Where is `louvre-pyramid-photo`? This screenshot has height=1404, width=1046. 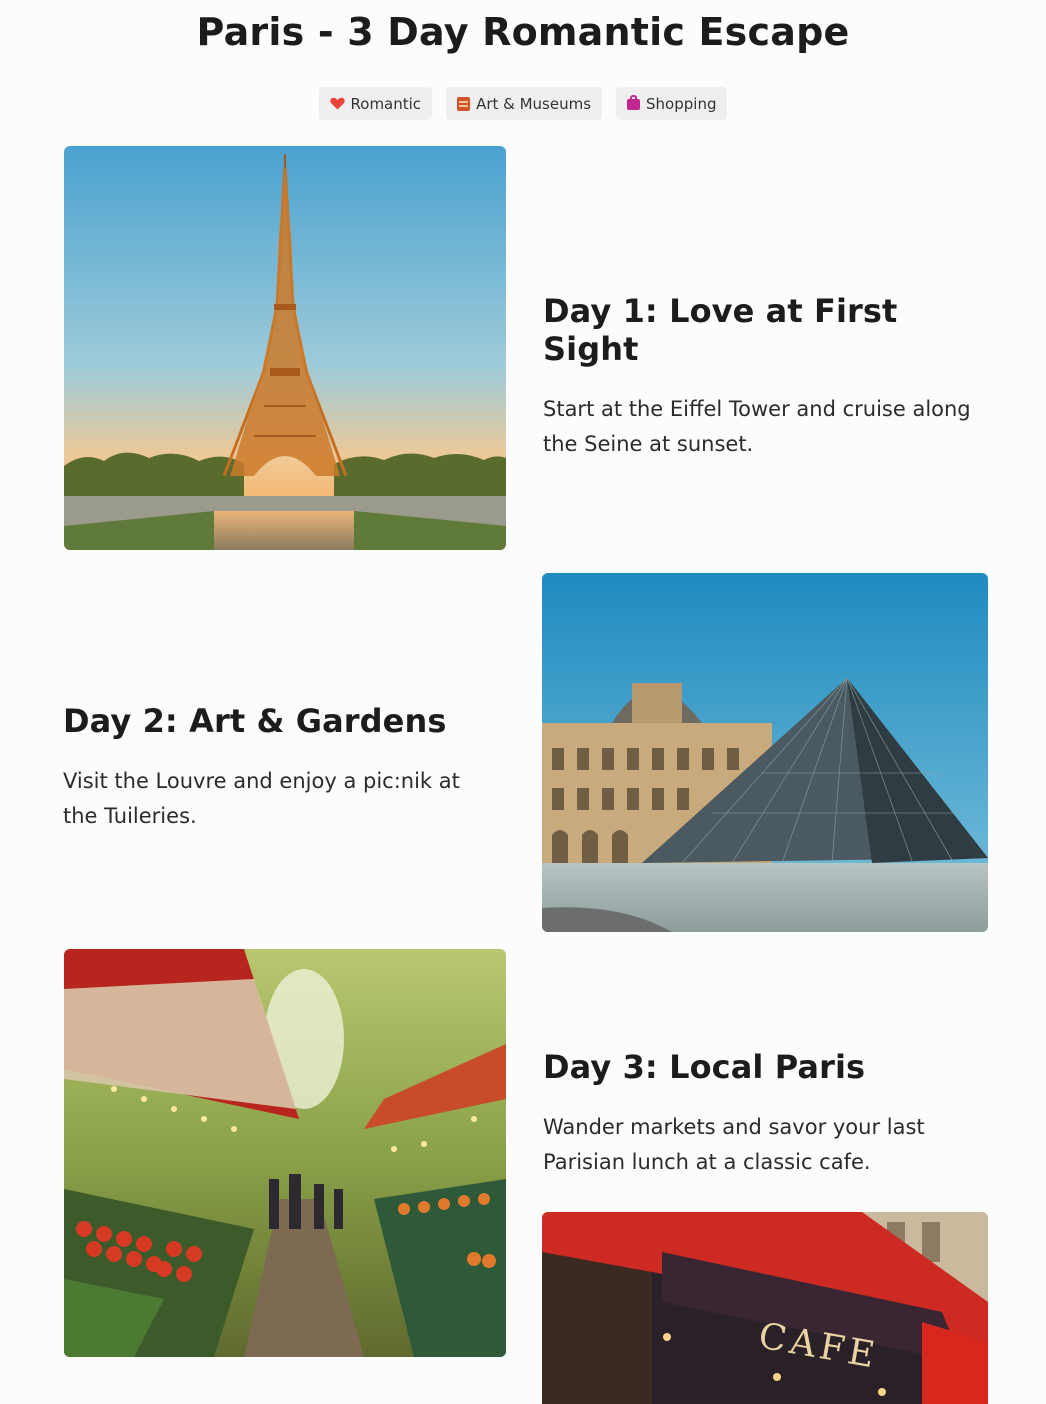
louvre-pyramid-photo is located at coordinates (765, 752).